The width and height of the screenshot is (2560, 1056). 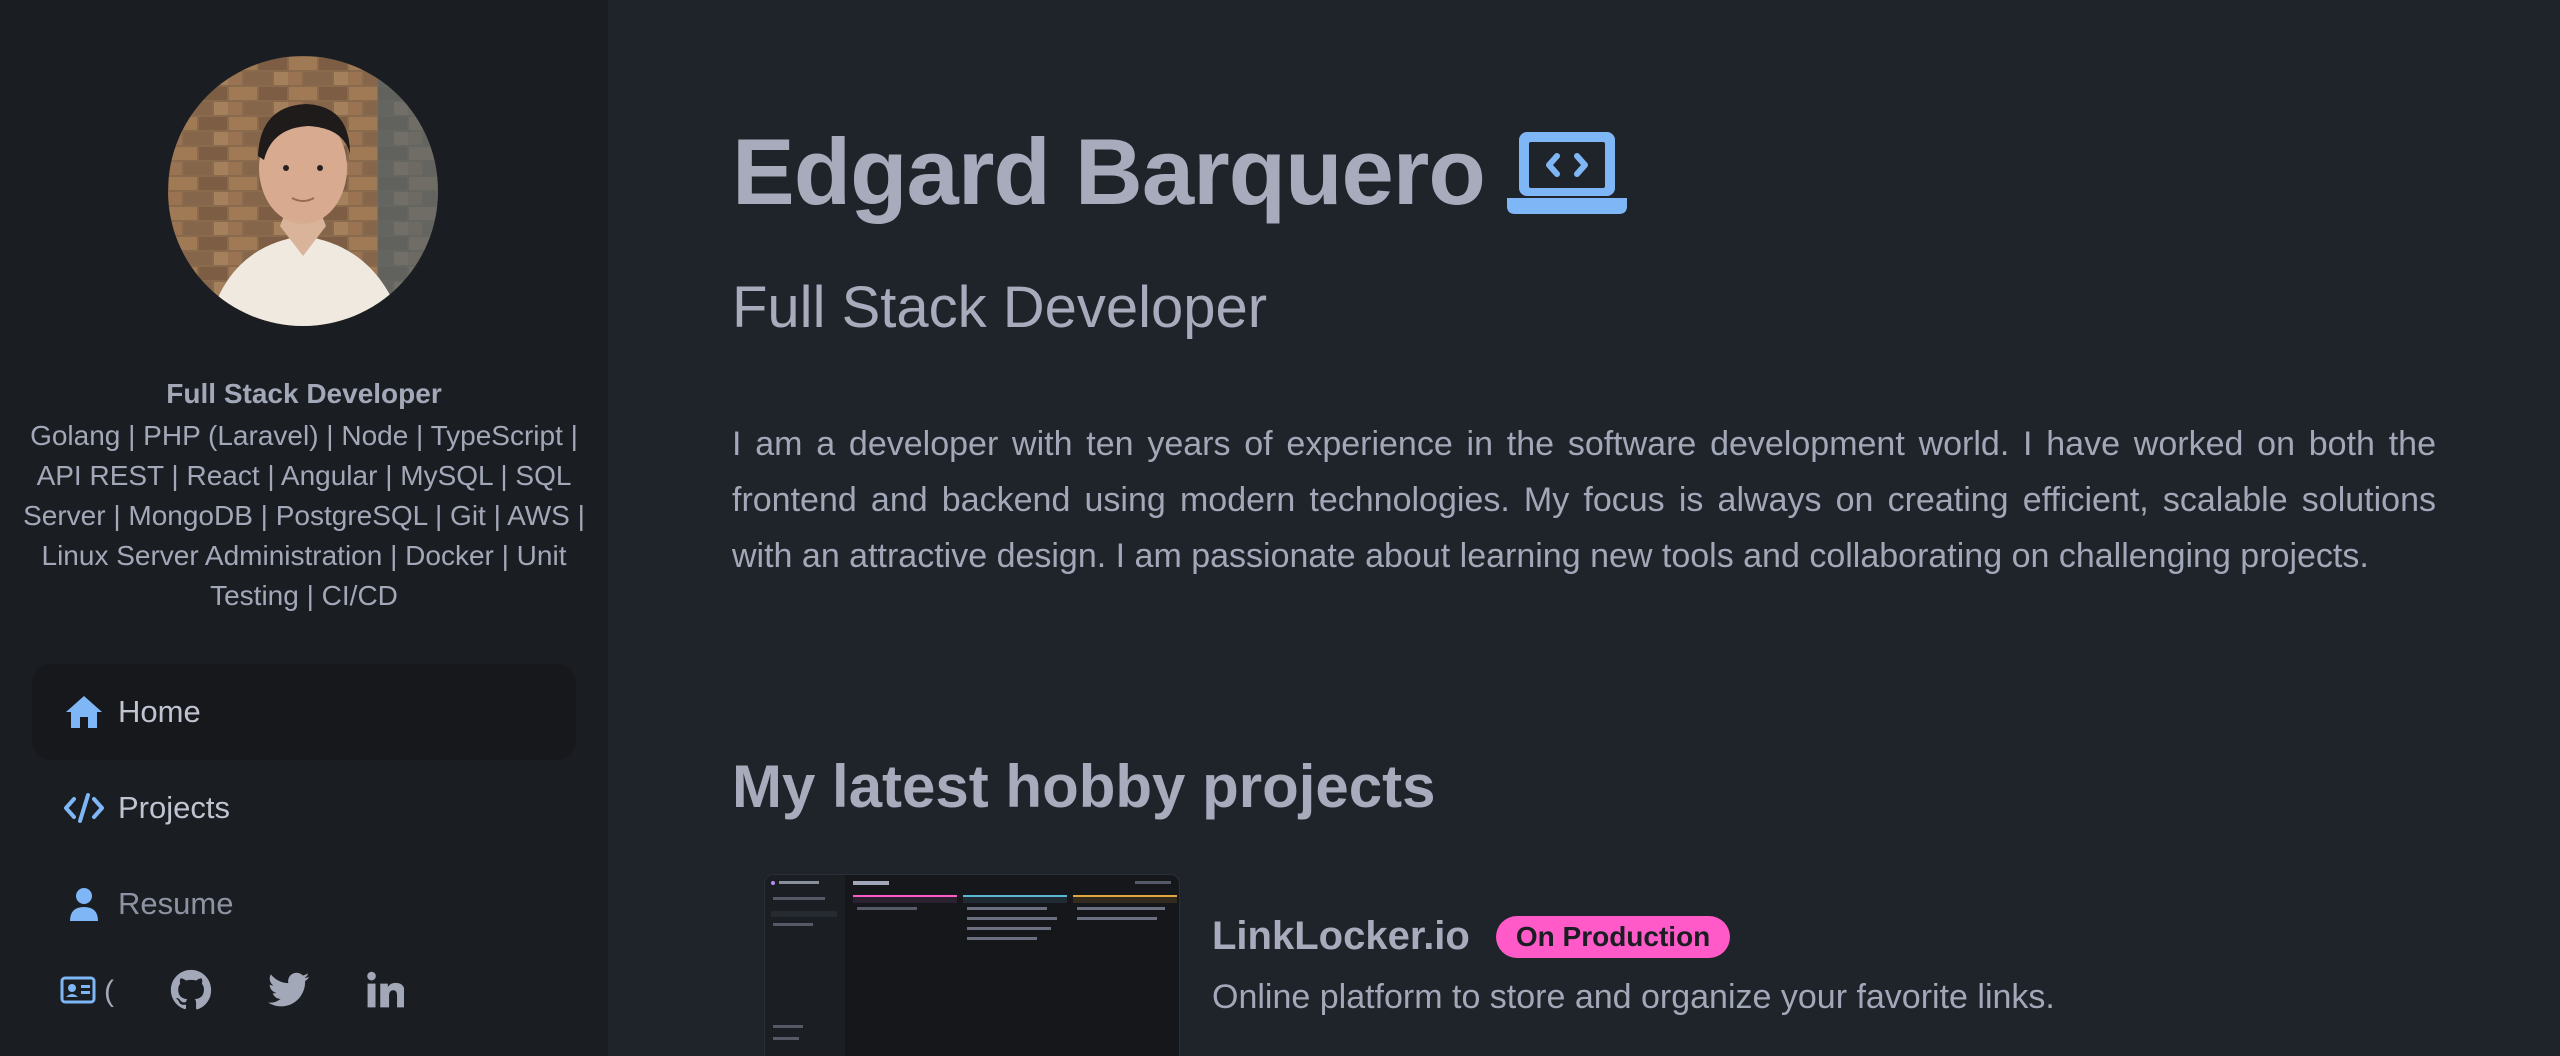 What do you see at coordinates (304, 904) in the screenshot?
I see `nav-item-resume: Resume` at bounding box center [304, 904].